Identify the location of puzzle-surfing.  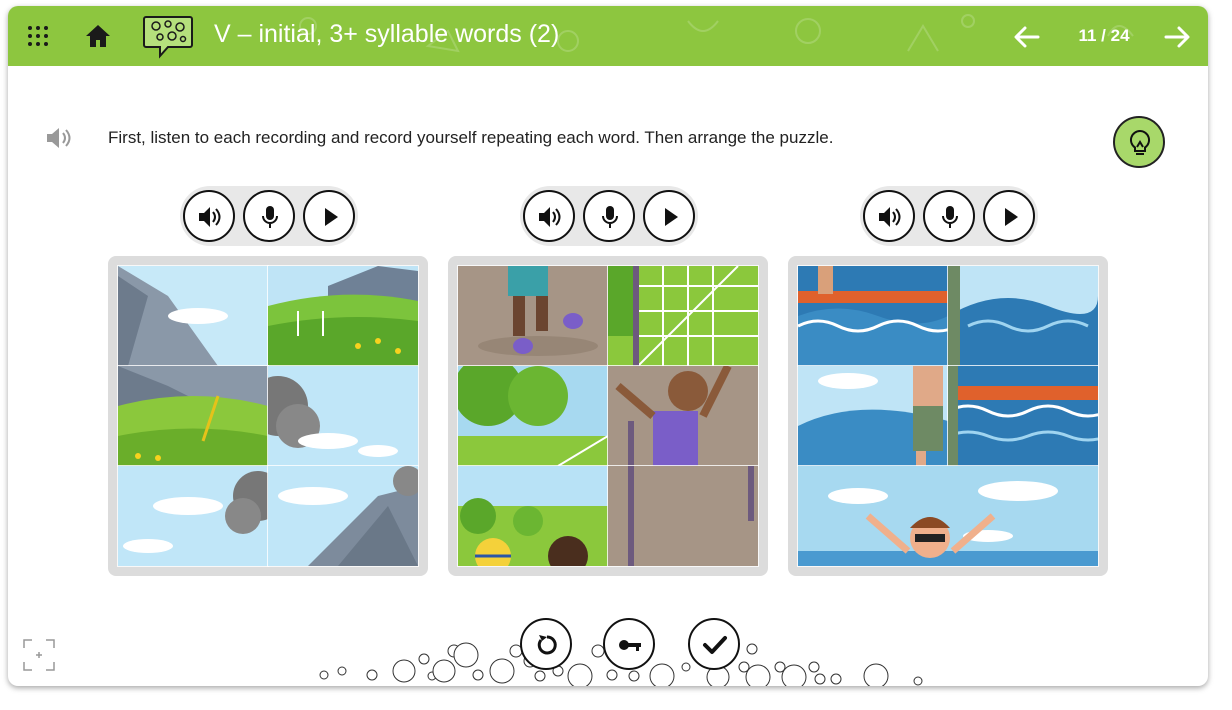
(948, 416).